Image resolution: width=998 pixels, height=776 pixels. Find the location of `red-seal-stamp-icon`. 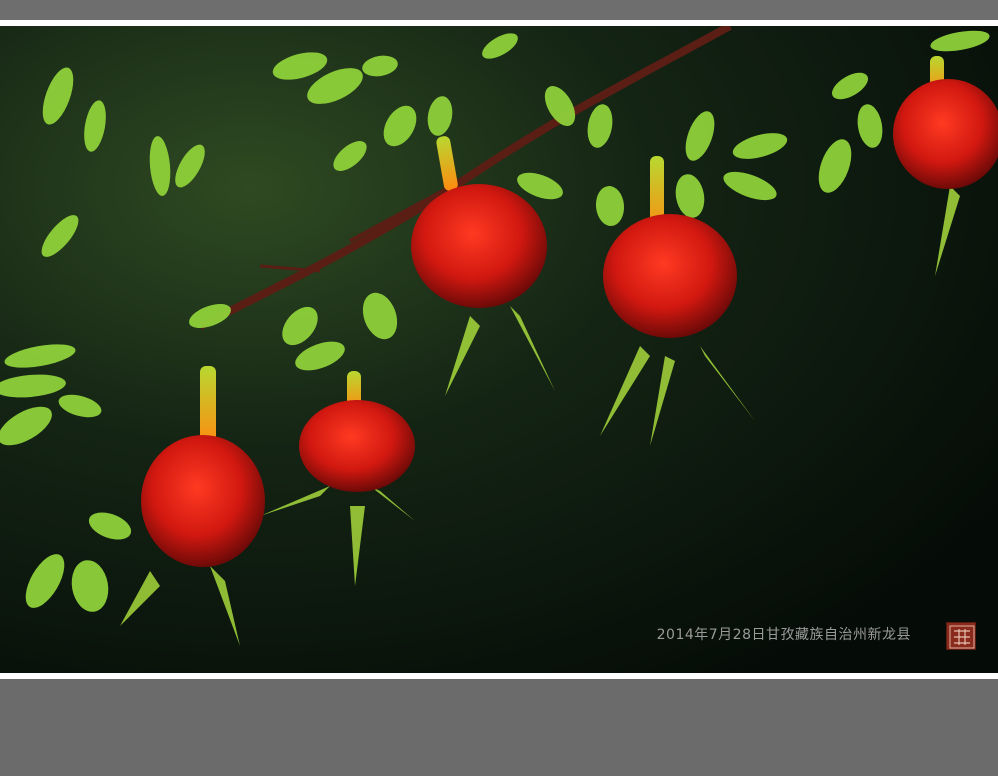

red-seal-stamp-icon is located at coordinates (961, 636).